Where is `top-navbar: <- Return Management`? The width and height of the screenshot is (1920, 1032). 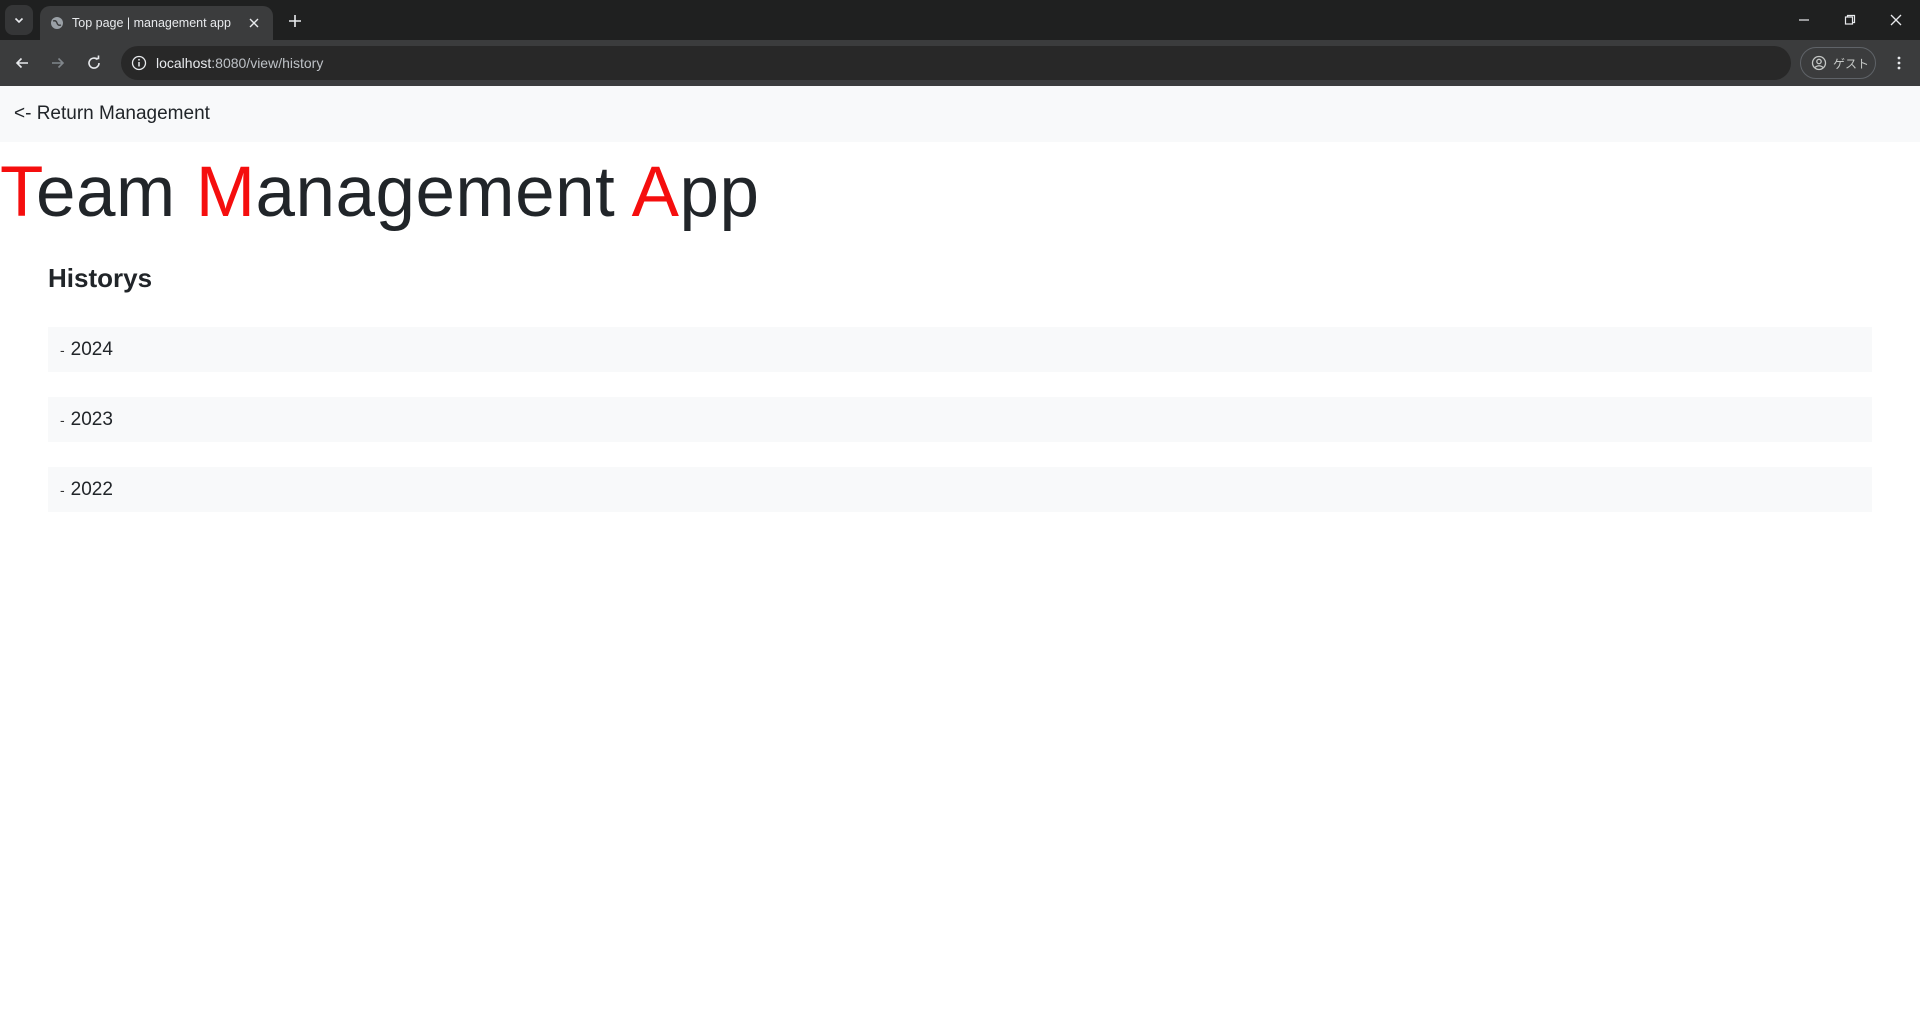
top-navbar: <- Return Management is located at coordinates (960, 114).